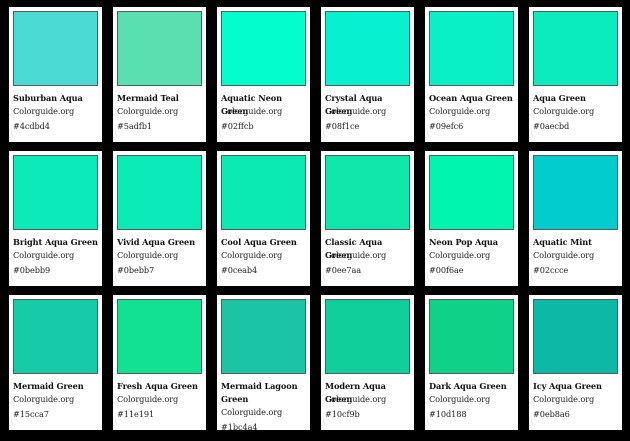  Describe the element at coordinates (239, 270) in the screenshot. I see `color-hex: #0ceab4` at that location.